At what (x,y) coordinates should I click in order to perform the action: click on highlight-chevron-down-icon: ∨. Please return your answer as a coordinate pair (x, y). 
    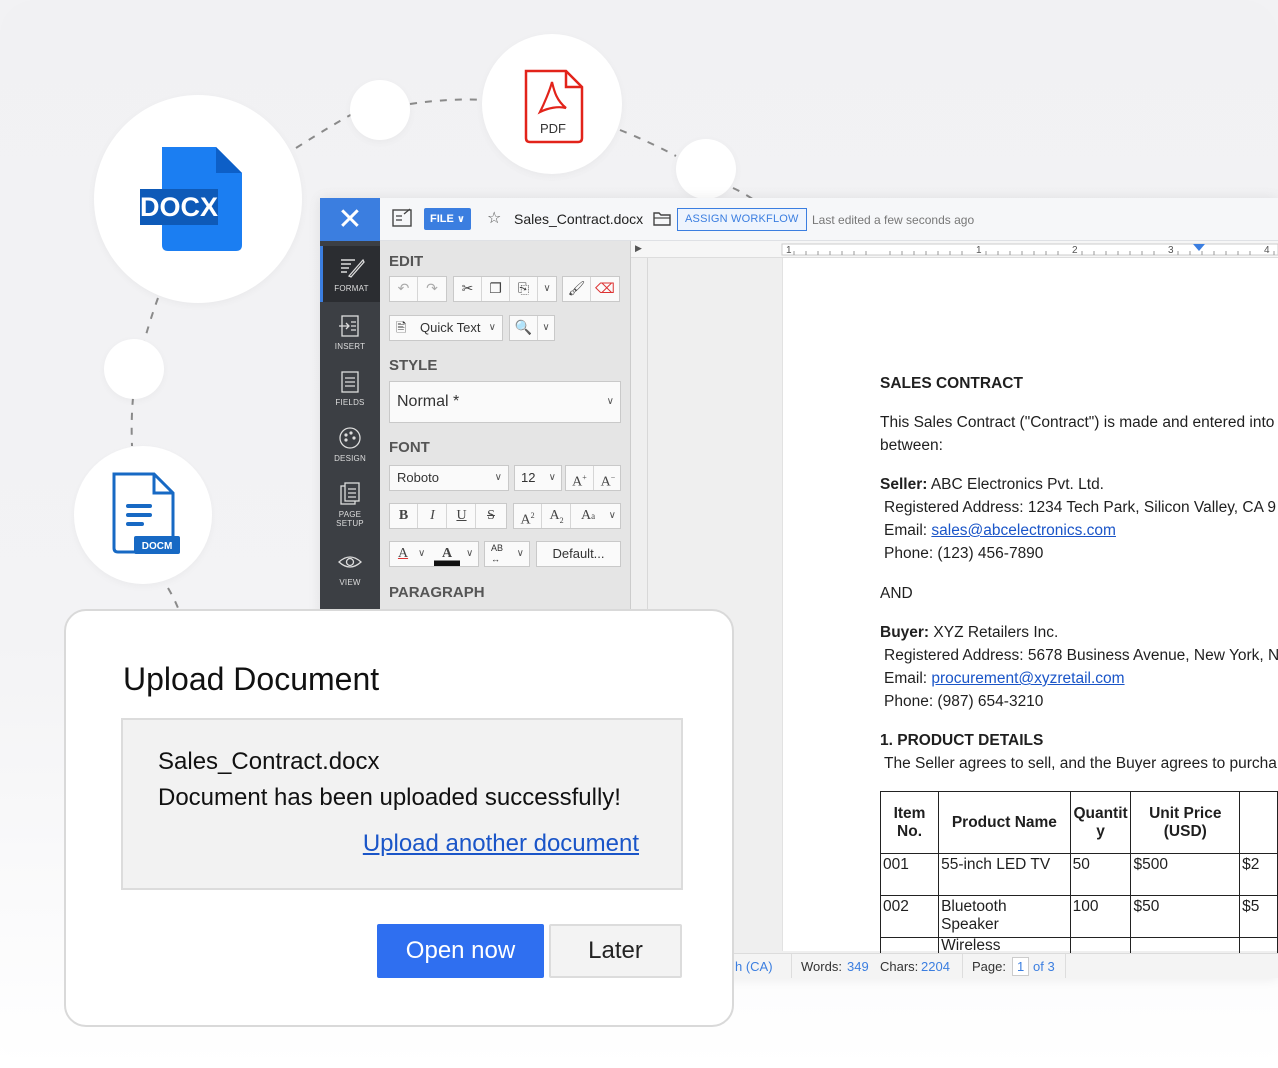
    Looking at the image, I should click on (469, 554).